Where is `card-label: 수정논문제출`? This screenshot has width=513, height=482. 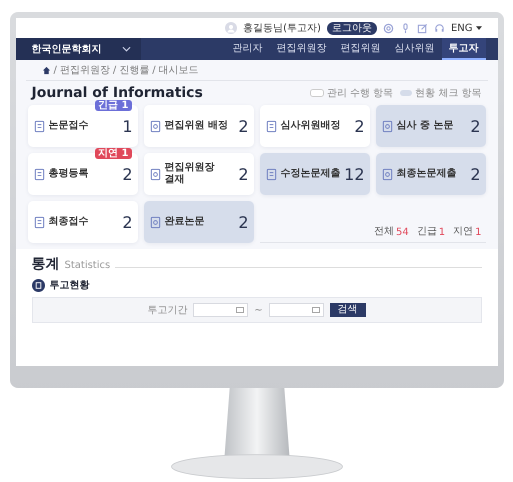 card-label: 수정논문제출 is located at coordinates (311, 174).